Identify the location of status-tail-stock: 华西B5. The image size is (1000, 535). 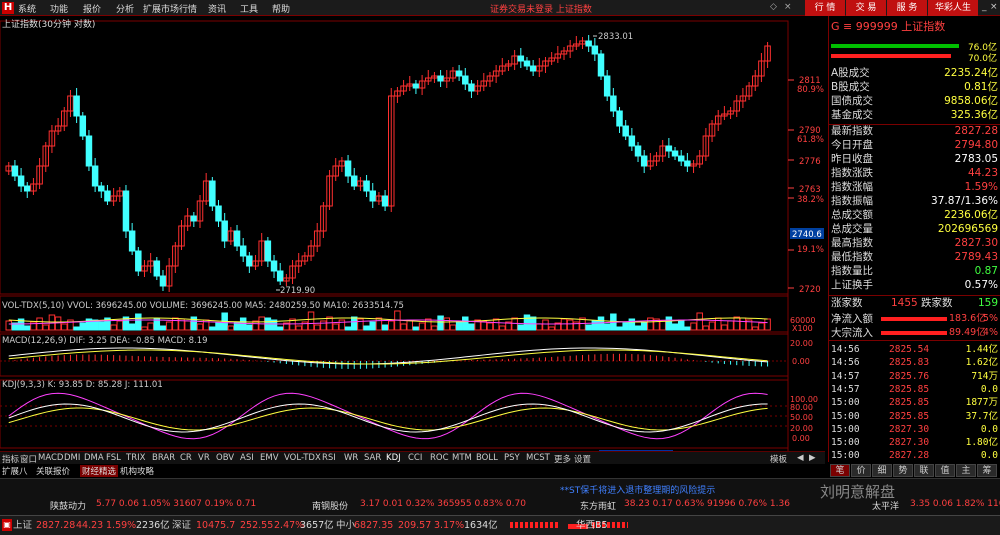
(592, 526).